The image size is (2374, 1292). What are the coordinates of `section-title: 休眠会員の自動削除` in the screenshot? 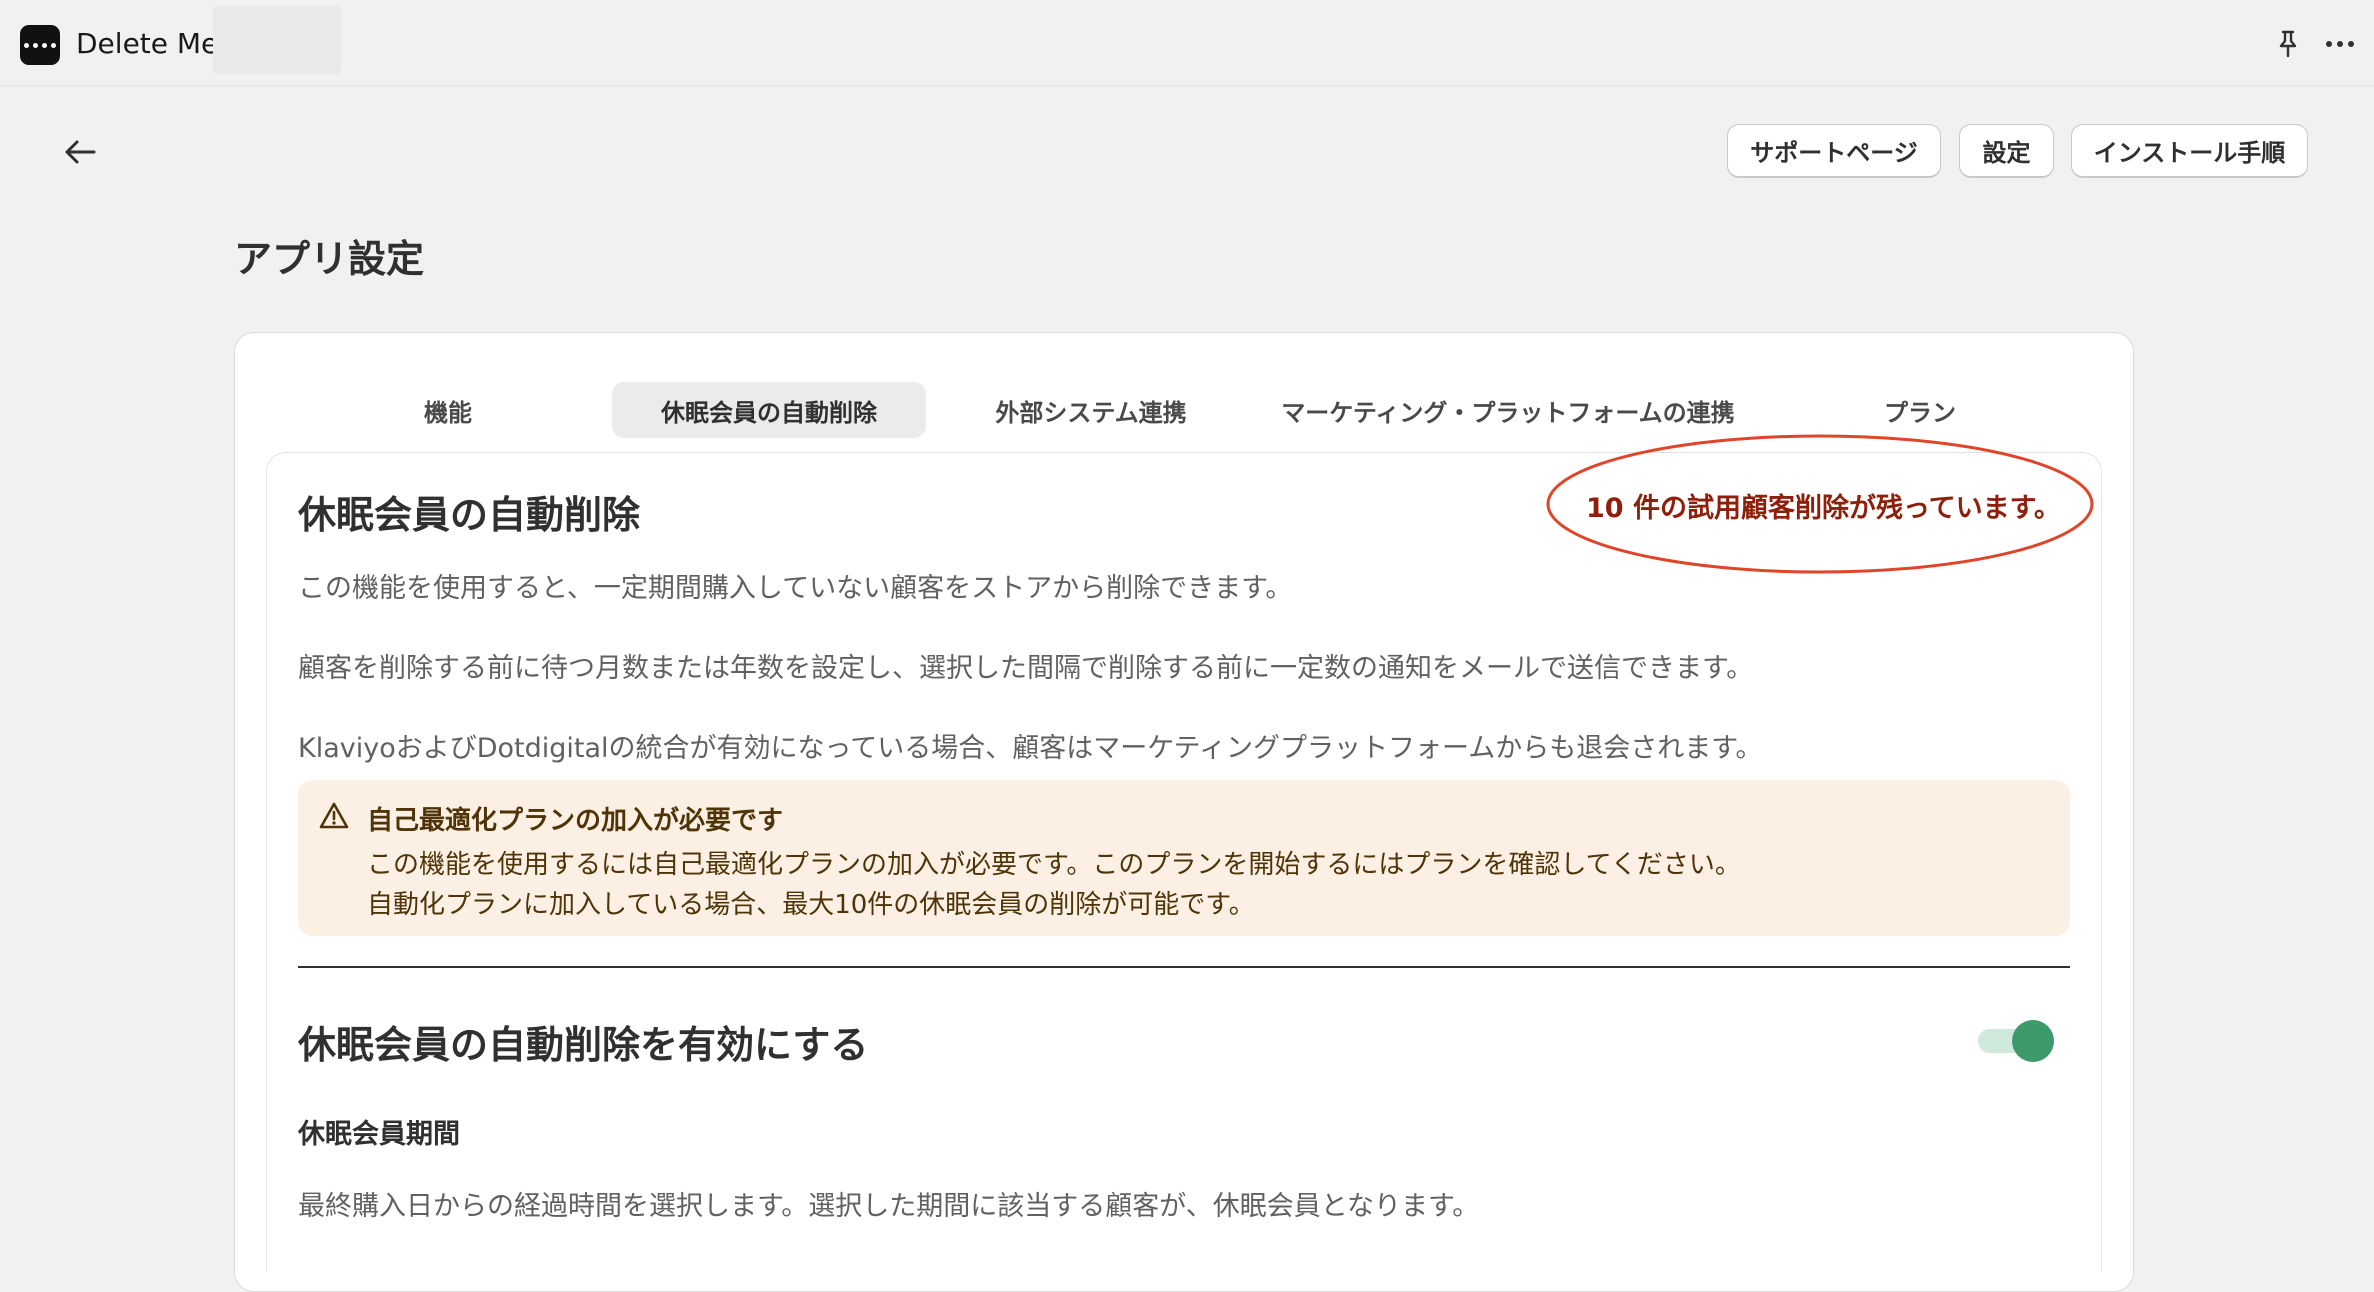 It's located at (469, 515).